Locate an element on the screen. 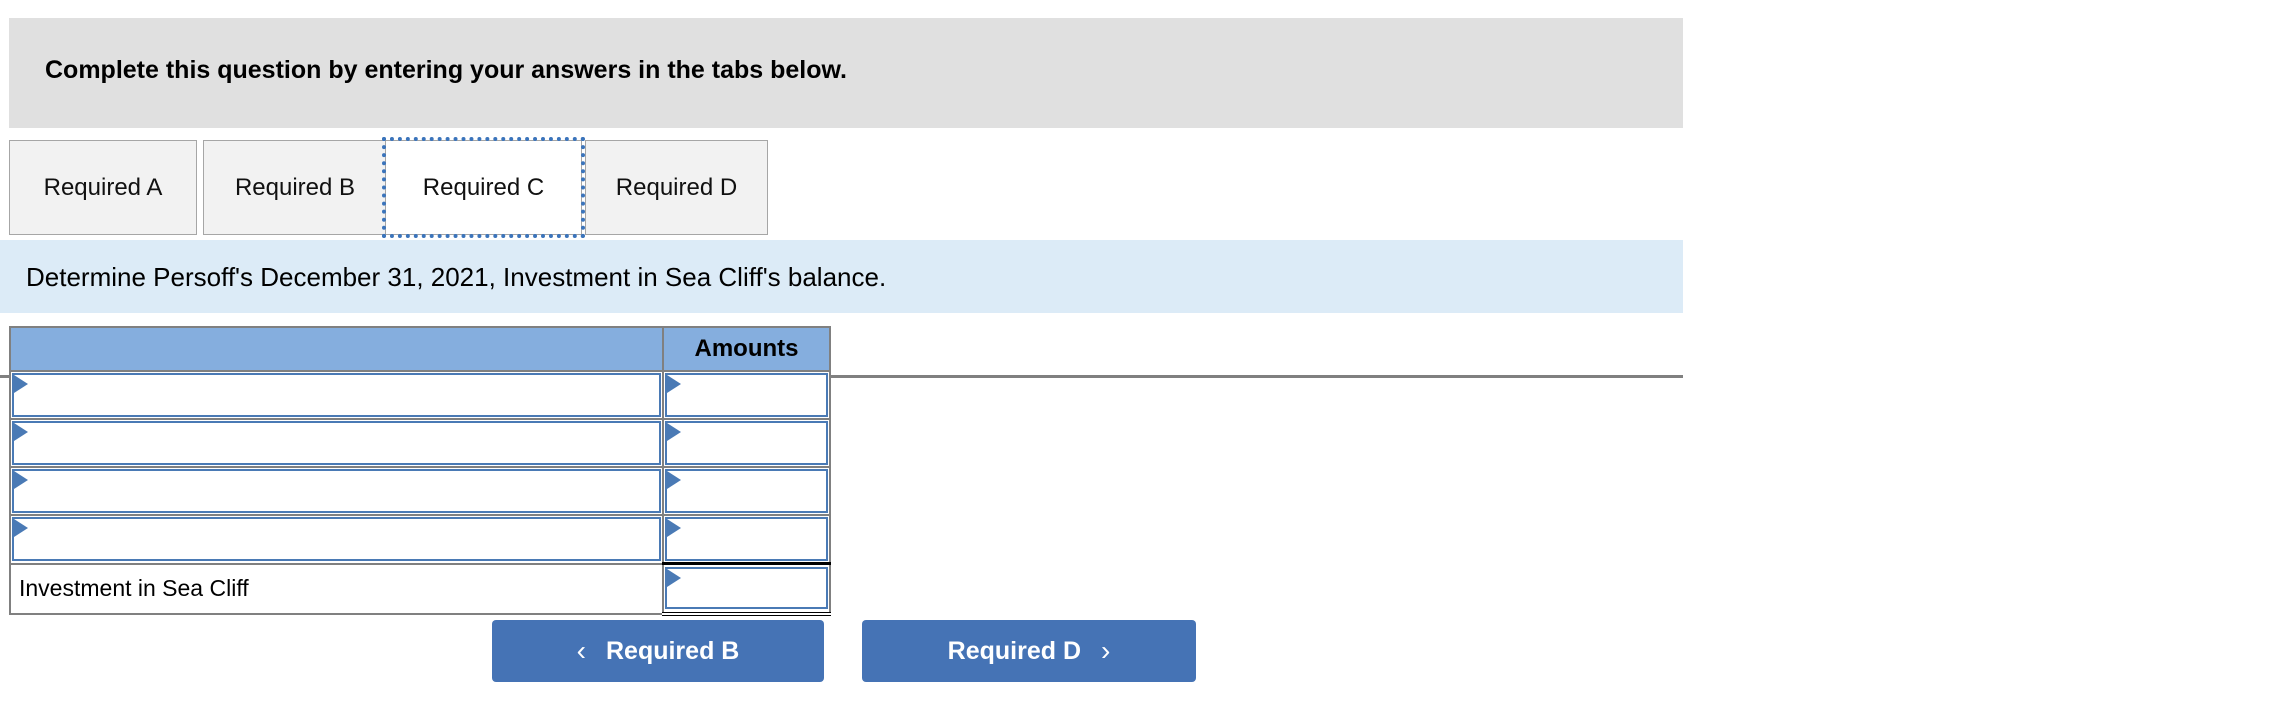 The height and width of the screenshot is (723, 2291). tab-label: Required C is located at coordinates (483, 187).